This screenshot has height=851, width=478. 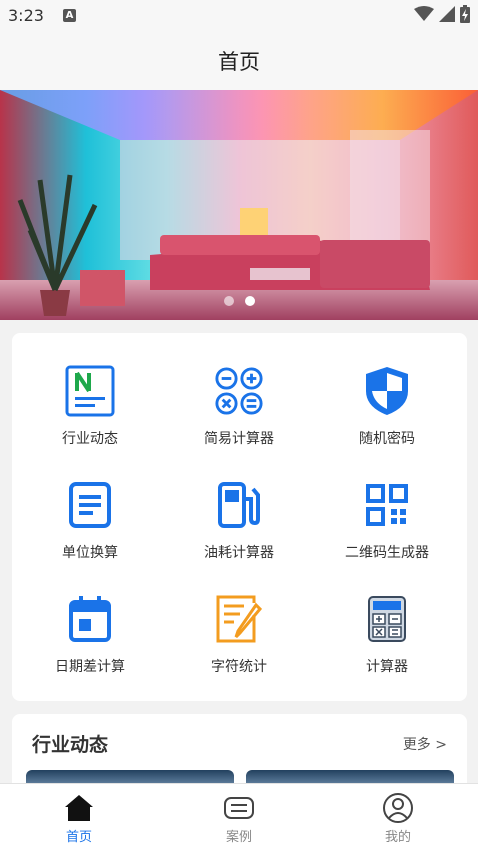 What do you see at coordinates (239, 391) in the screenshot?
I see `calculator-operators-icon` at bounding box center [239, 391].